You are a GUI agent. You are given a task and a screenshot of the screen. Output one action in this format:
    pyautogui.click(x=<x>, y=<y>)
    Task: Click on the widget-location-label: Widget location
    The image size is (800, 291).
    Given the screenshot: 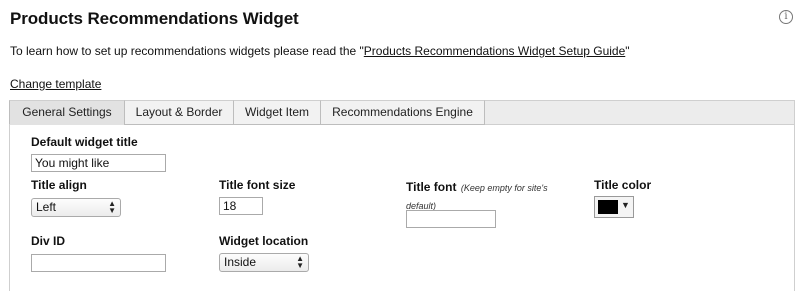 What is the action you would take?
    pyautogui.click(x=264, y=241)
    